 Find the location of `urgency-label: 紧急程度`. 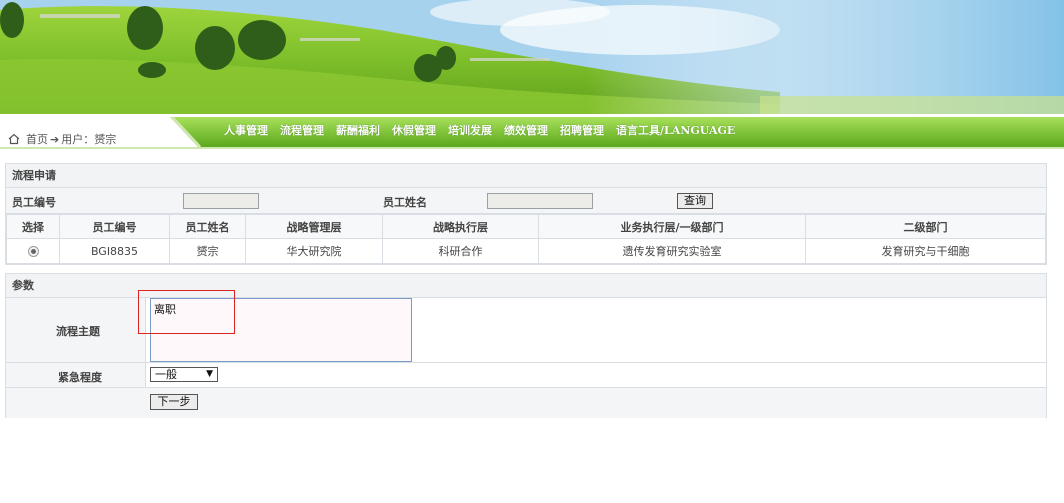

urgency-label: 紧急程度 is located at coordinates (80, 377).